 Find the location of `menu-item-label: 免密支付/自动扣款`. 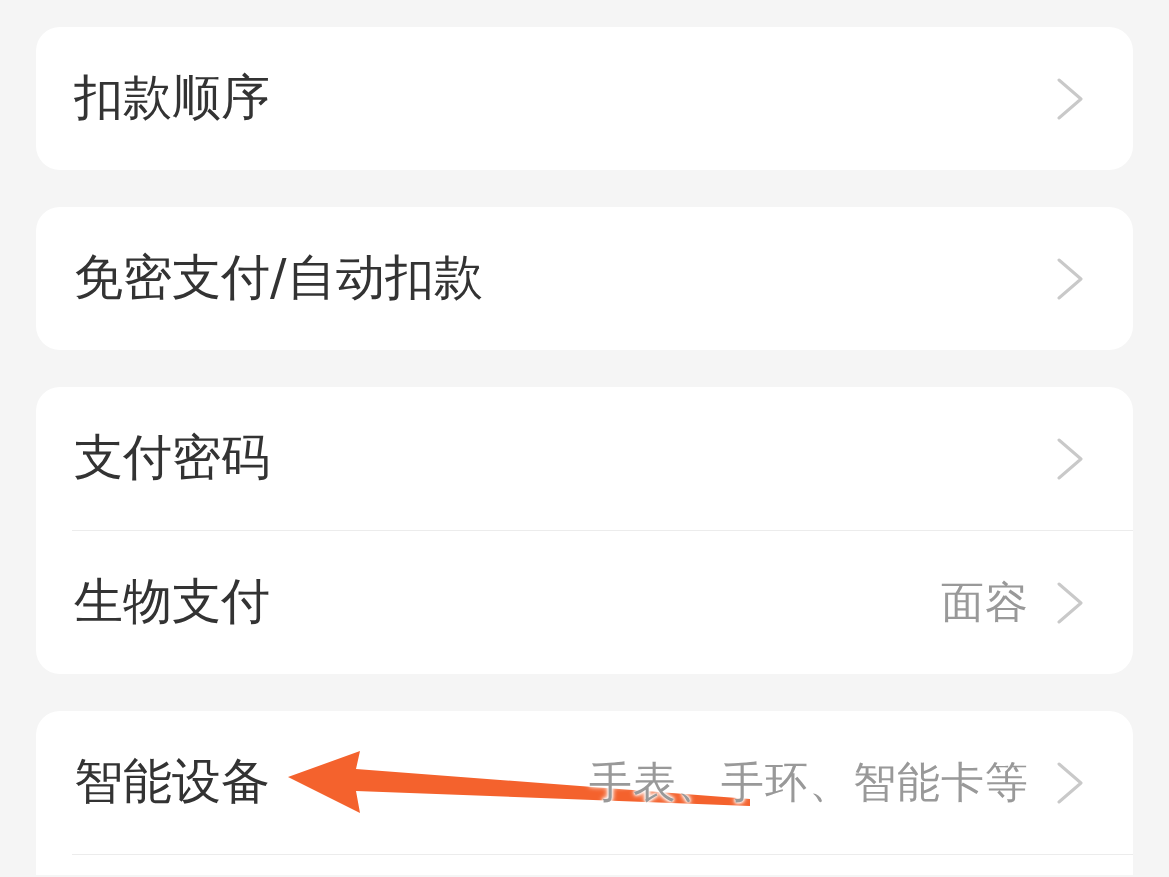

menu-item-label: 免密支付/自动扣款 is located at coordinates (278, 278).